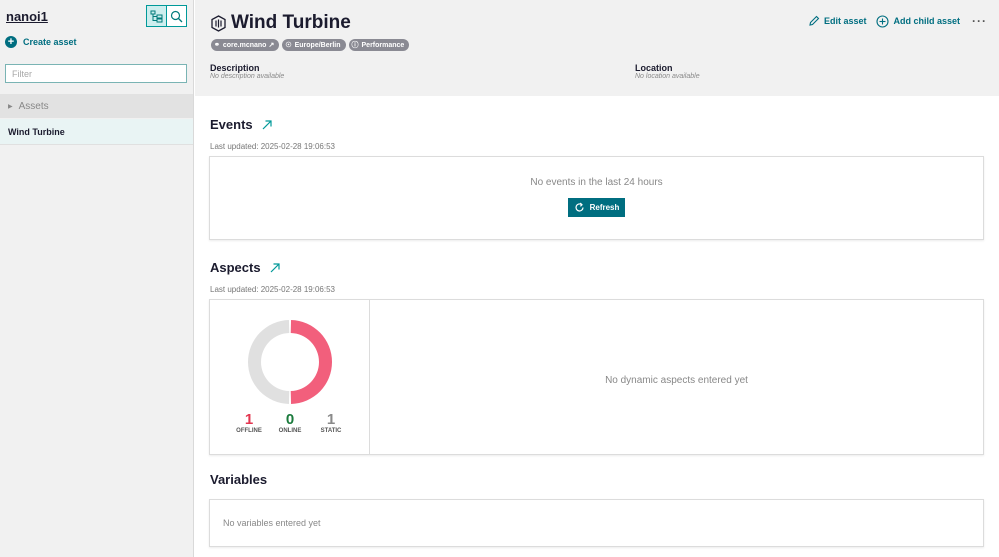 The width and height of the screenshot is (999, 557). I want to click on tree-view-button, so click(156, 16).